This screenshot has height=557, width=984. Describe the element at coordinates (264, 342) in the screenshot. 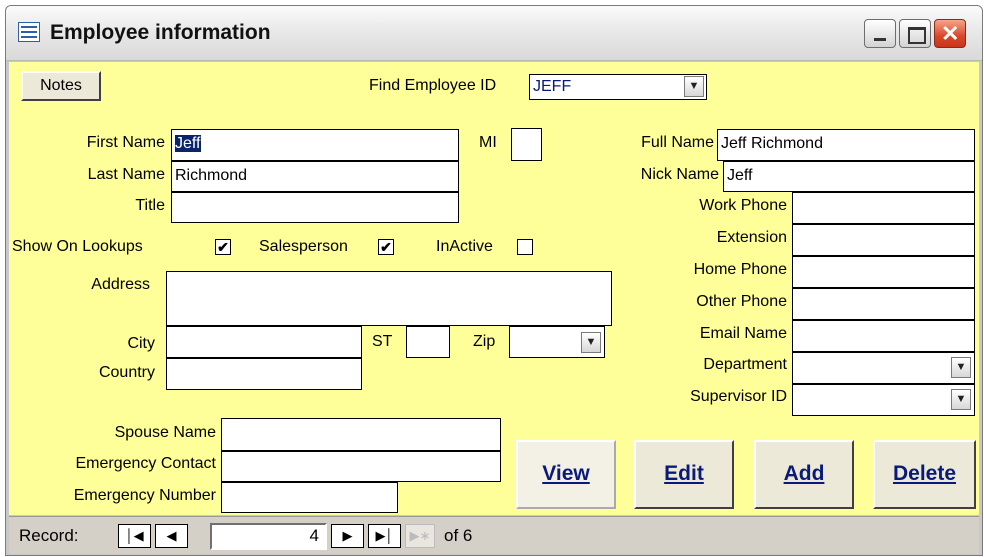

I see `city-field` at that location.